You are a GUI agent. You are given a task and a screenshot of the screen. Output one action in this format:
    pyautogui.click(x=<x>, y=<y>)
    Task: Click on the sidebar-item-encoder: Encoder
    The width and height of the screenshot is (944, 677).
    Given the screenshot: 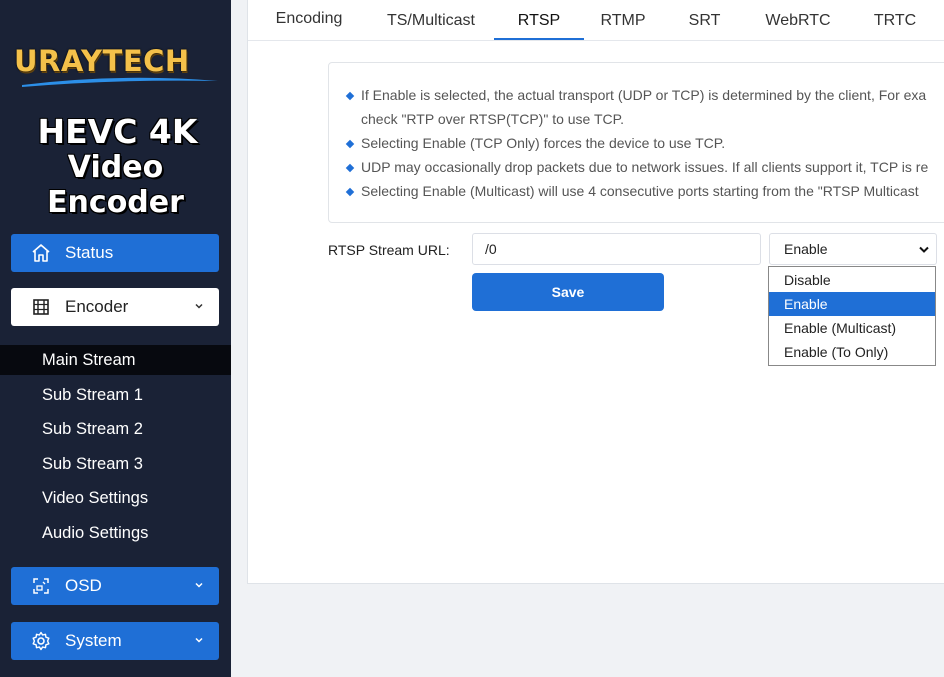 What is the action you would take?
    pyautogui.click(x=115, y=307)
    